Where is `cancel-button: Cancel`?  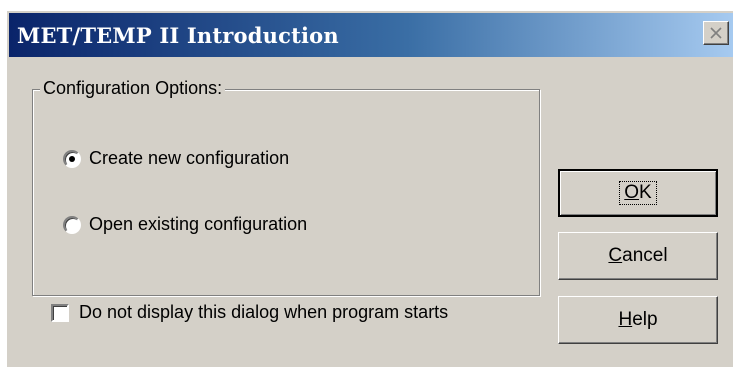 cancel-button: Cancel is located at coordinates (638, 256).